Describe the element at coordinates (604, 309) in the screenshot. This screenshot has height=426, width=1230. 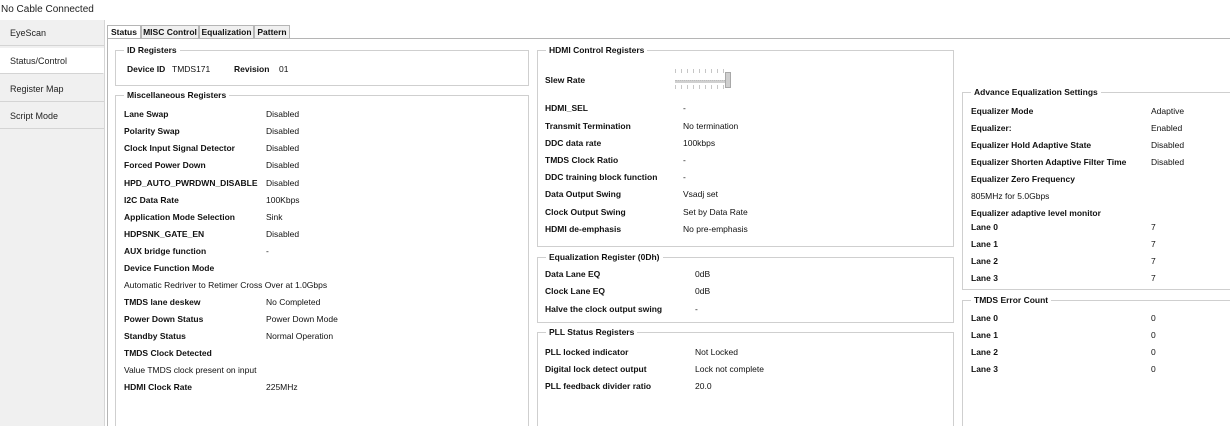
I see `halve-clock-swing-label: Halve the clock output swing` at that location.